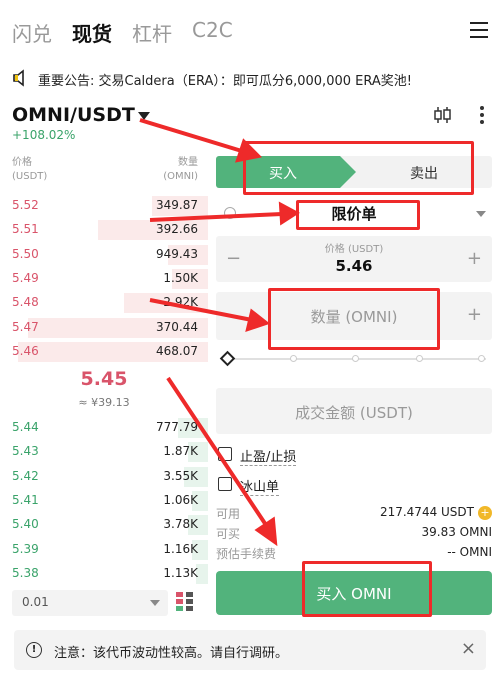 The height and width of the screenshot is (675, 500). I want to click on highlight-quantity, so click(354, 319).